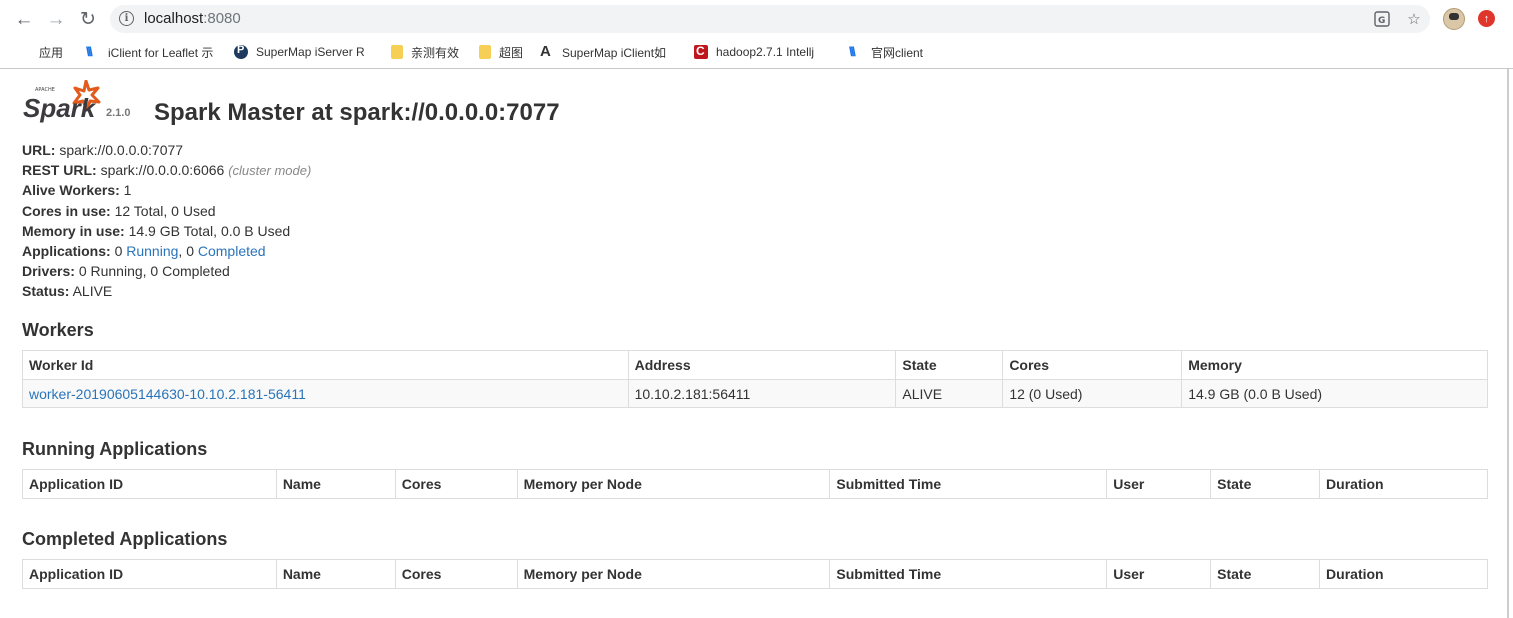  Describe the element at coordinates (1334, 393) in the screenshot. I see `worker-memory-cell: 14.9 GB (0.0 B Used)` at that location.